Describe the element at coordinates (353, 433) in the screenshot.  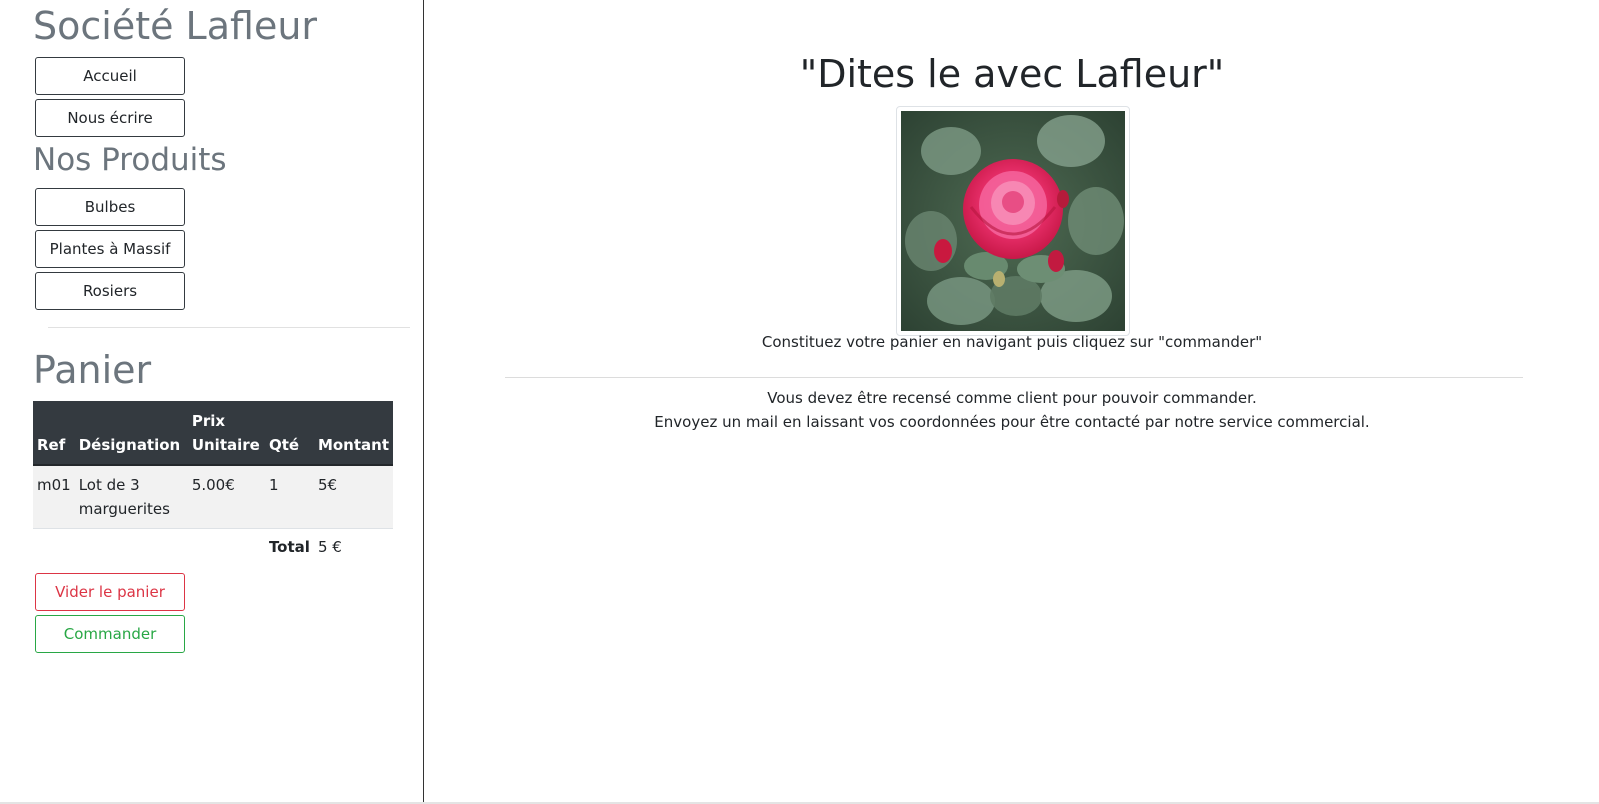
I see `header-amount: Montant` at that location.